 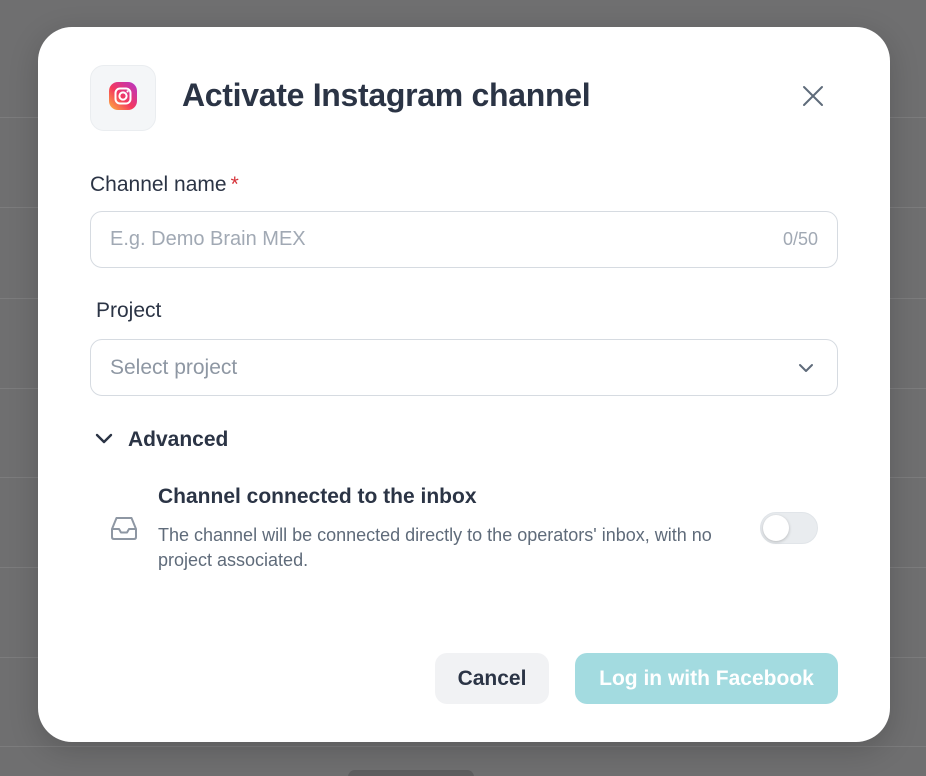 I want to click on project-select: Select project, so click(x=464, y=367).